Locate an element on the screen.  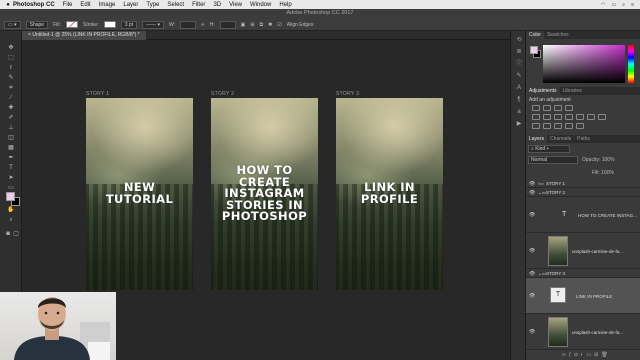
artboard-story-3: LINK IN PROFILE is located at coordinates (389, 194).